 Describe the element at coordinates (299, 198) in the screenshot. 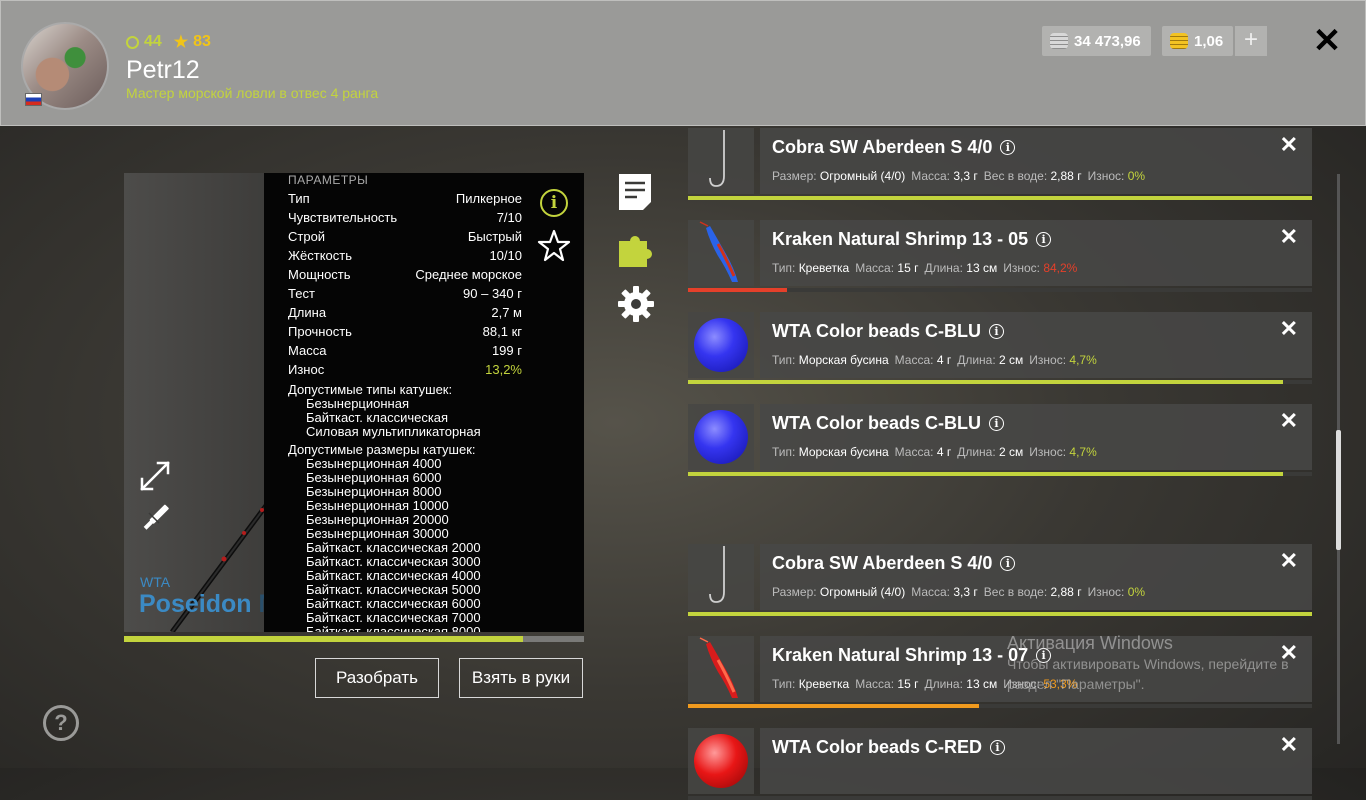

I see `parameter-label: Тип` at that location.